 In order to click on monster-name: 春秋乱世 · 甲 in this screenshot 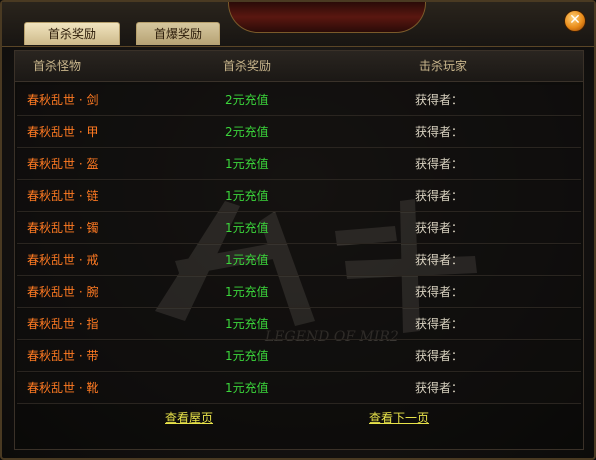, I will do `click(63, 132)`.